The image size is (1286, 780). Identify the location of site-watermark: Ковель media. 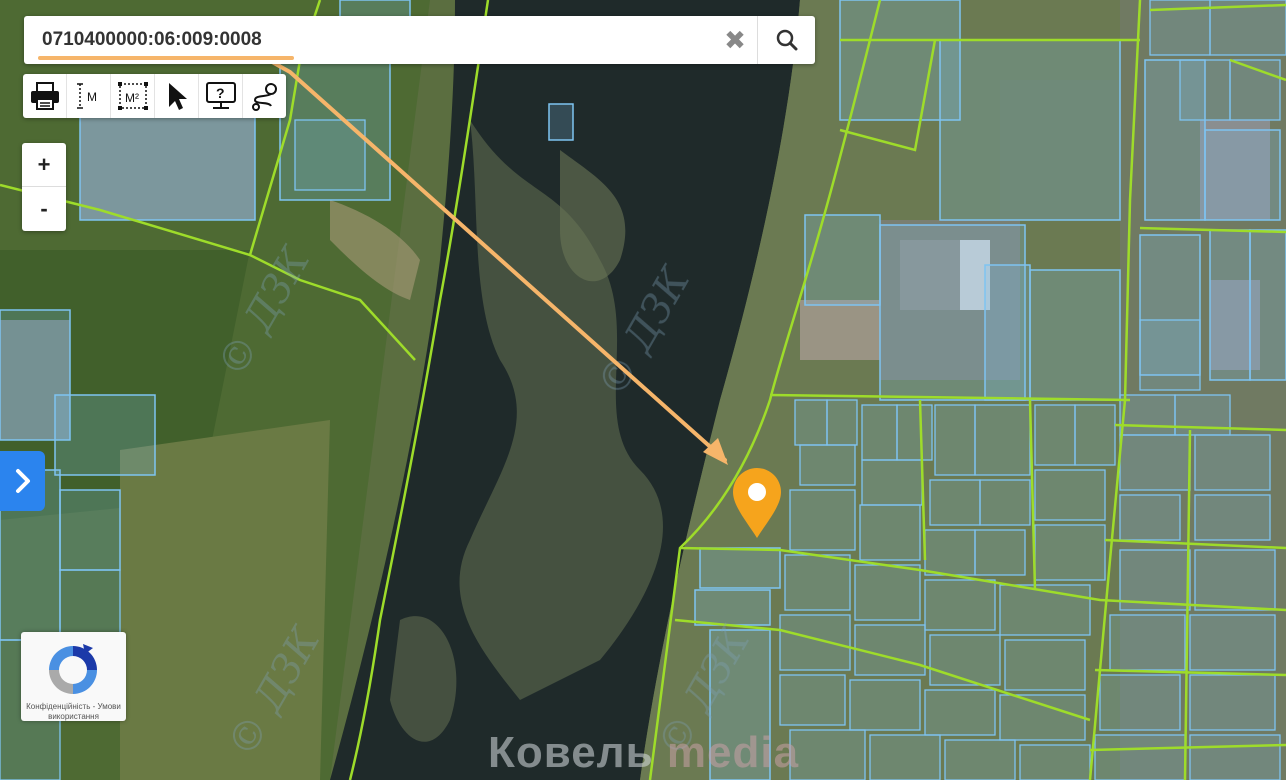
(643, 753).